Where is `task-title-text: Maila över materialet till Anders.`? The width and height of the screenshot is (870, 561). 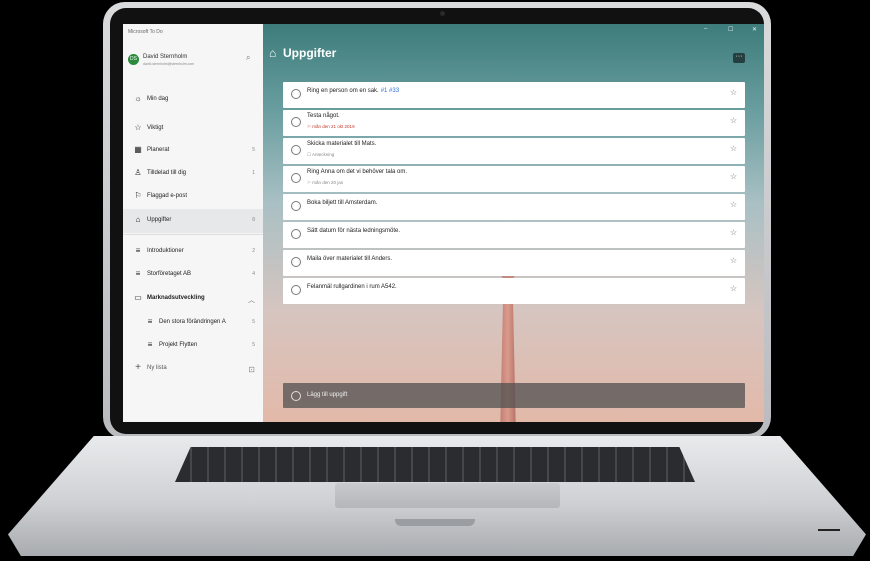 task-title-text: Maila över materialet till Anders. is located at coordinates (350, 259).